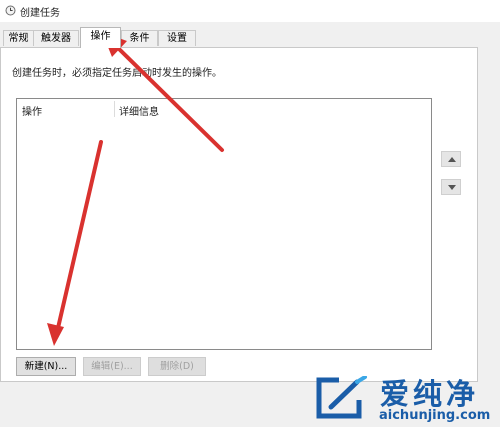 The width and height of the screenshot is (500, 427). Describe the element at coordinates (163, 92) in the screenshot. I see `arrow-to-actions-tab` at that location.